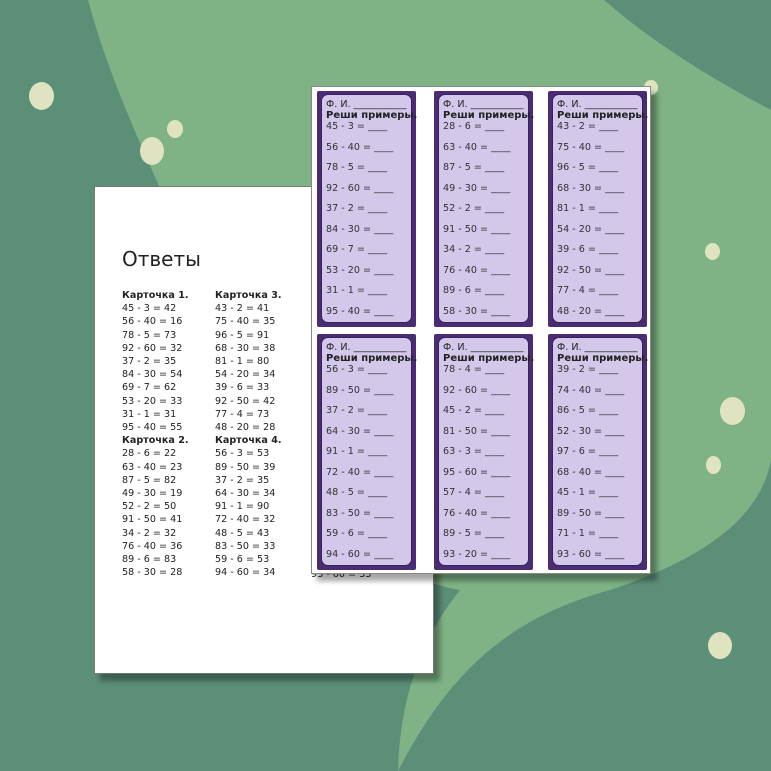  Describe the element at coordinates (588, 451) in the screenshot. I see `example-line: 97 - 6 = ____` at that location.